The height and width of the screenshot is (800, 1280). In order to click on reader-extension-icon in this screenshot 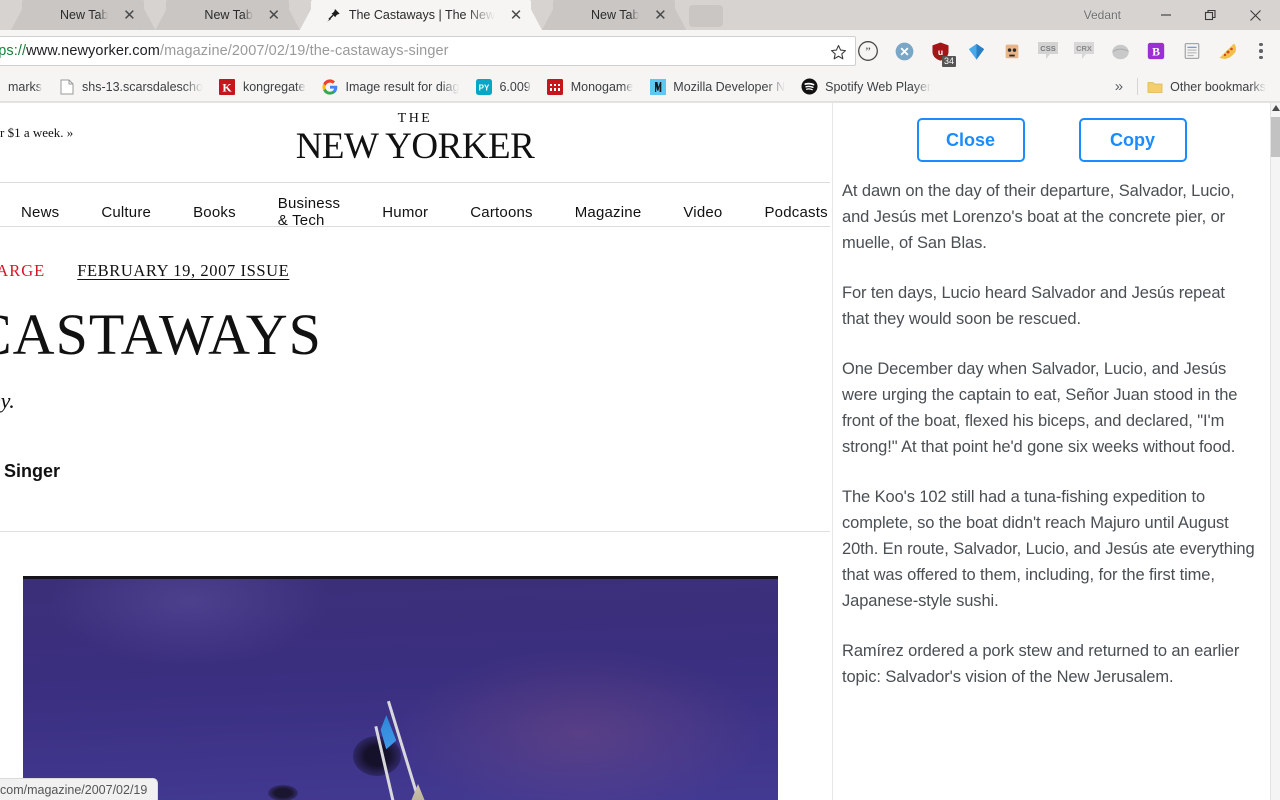, I will do `click(1192, 51)`.